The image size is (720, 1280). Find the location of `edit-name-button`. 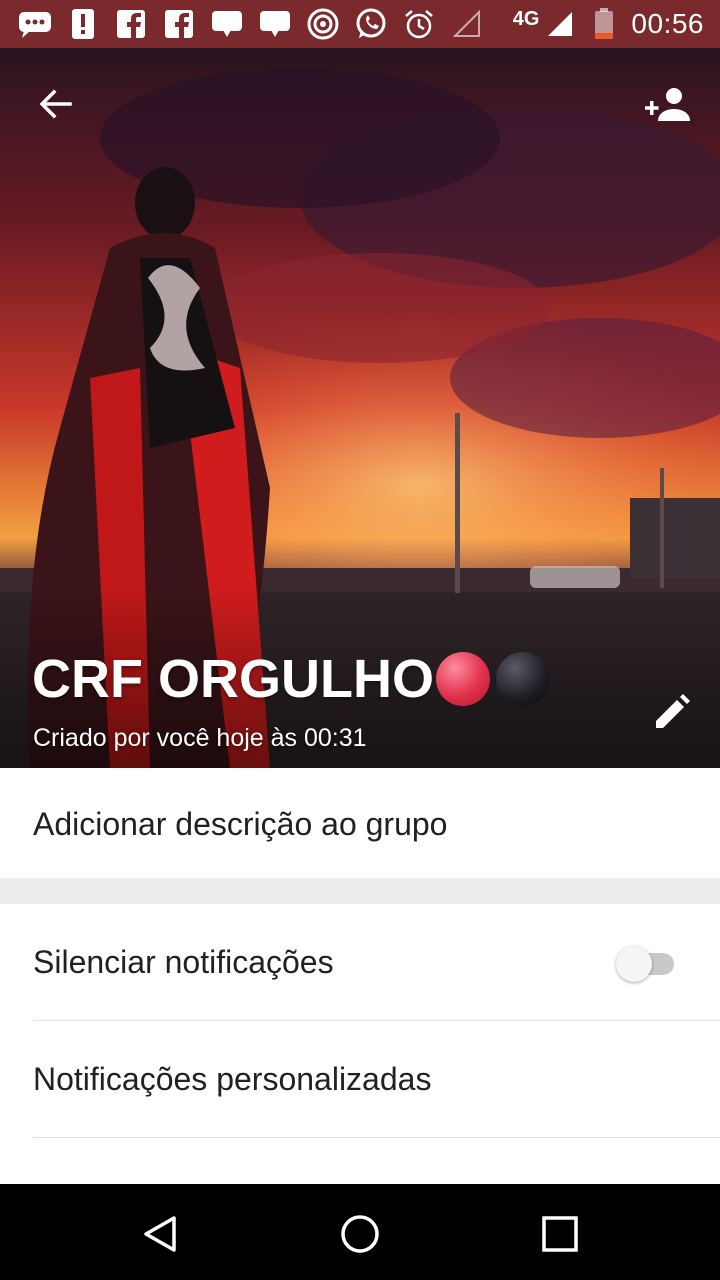

edit-name-button is located at coordinates (672, 712).